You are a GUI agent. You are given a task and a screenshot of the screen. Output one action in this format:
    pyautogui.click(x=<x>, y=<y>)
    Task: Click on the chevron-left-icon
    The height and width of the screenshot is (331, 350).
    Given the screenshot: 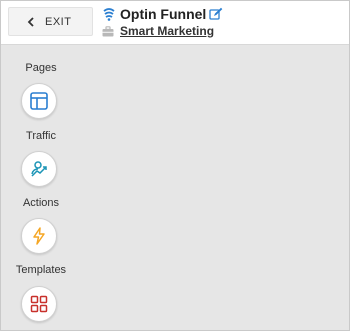 What is the action you would take?
    pyautogui.click(x=30, y=22)
    